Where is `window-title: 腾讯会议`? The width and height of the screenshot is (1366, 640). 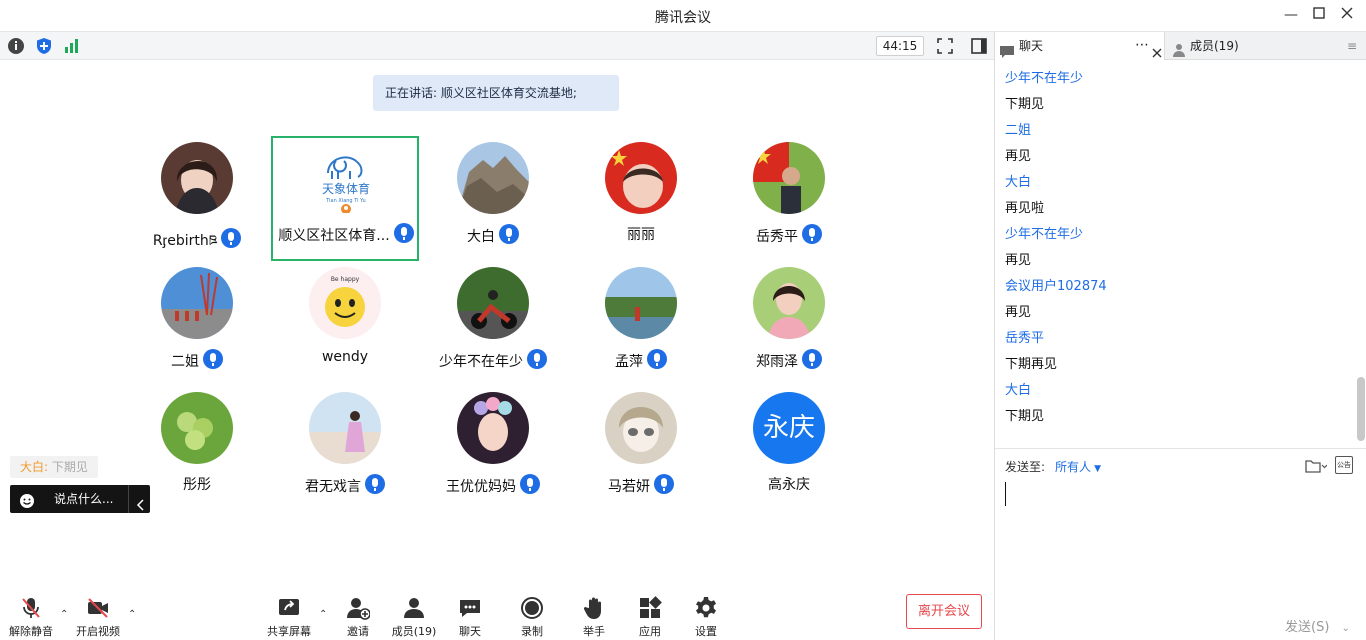
window-title: 腾讯会议 is located at coordinates (683, 18).